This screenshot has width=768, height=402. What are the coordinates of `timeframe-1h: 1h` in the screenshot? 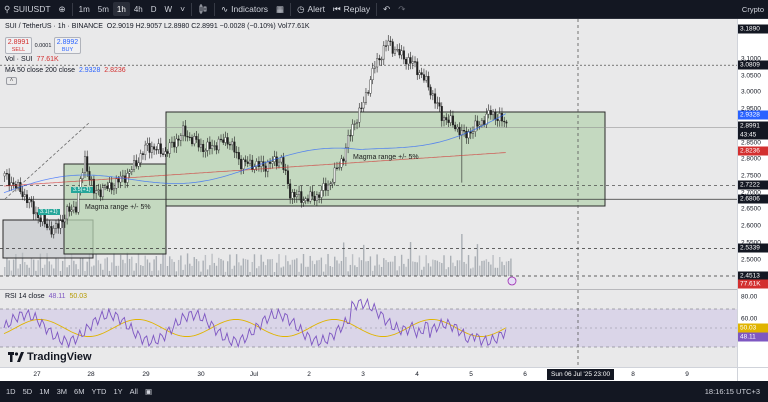 It's located at (121, 9).